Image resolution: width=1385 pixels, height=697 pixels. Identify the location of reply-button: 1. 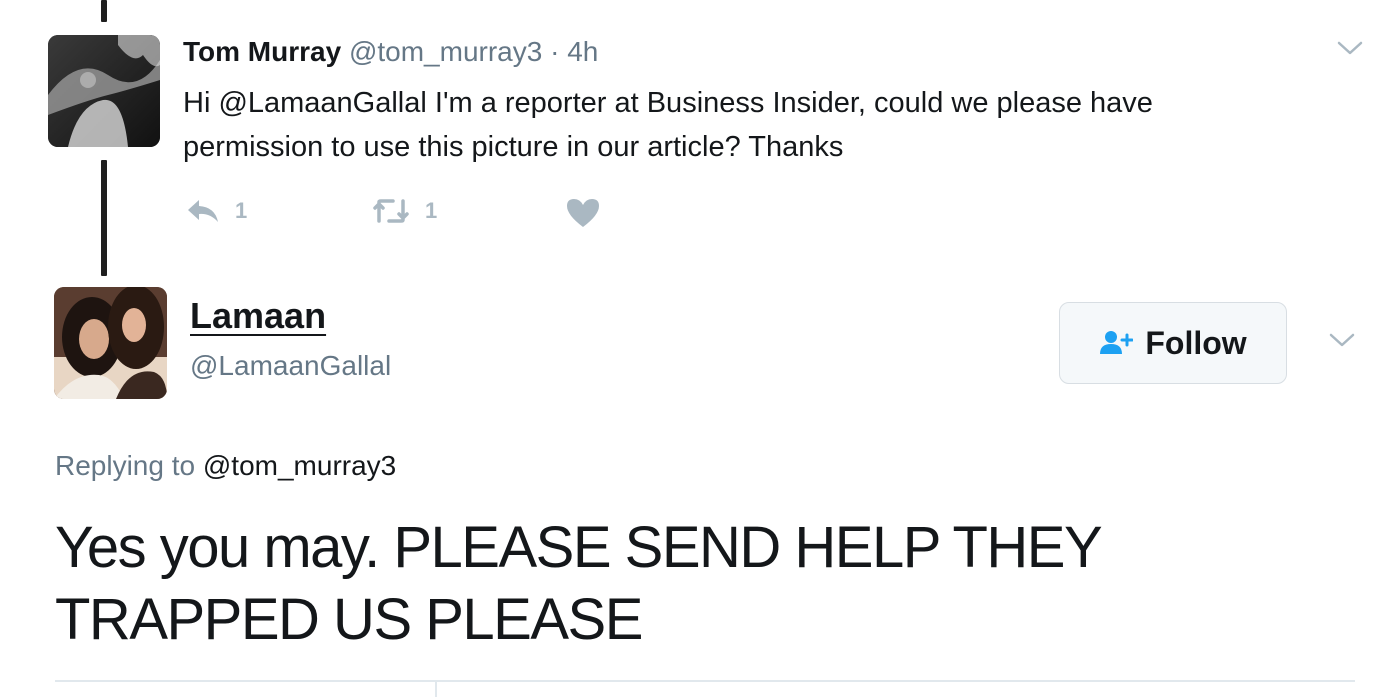
(216, 211).